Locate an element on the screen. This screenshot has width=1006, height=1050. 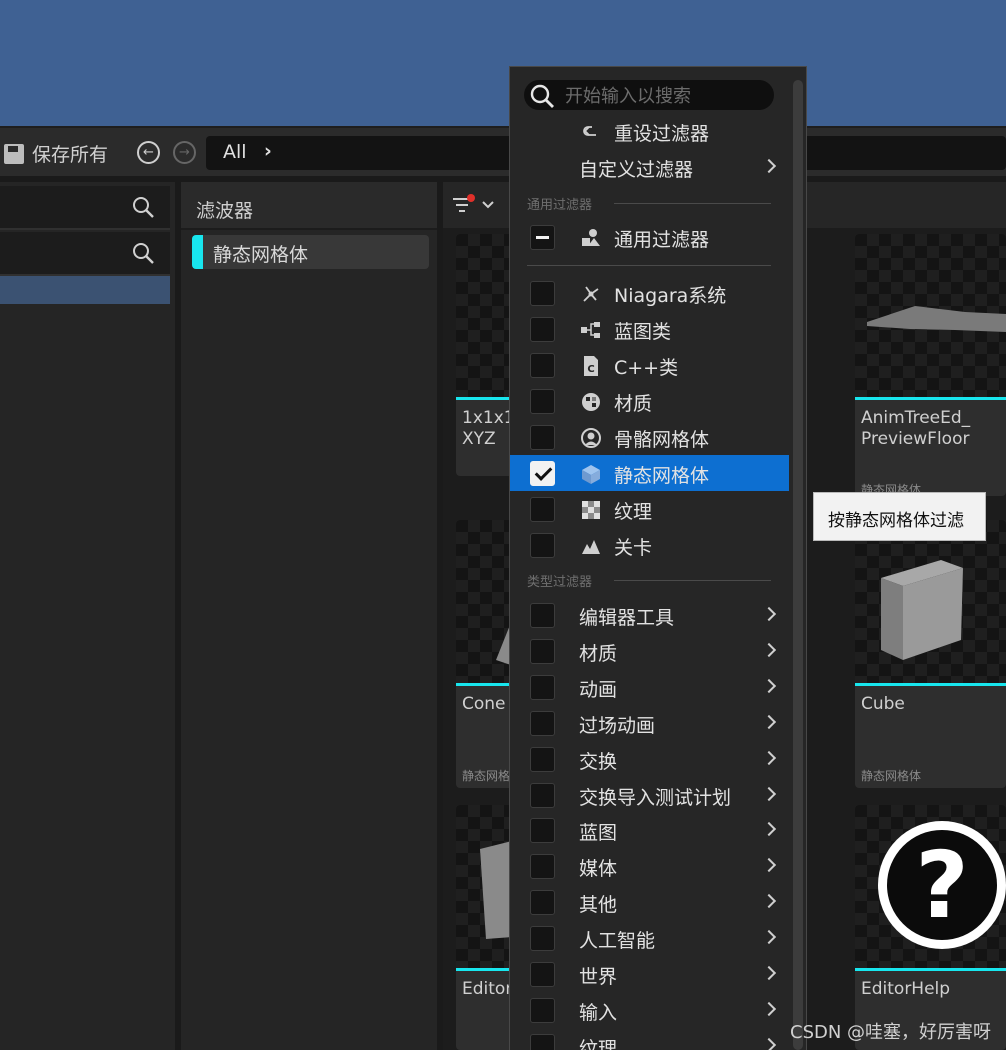
type-filter-item: 其他 is located at coordinates (649, 902).